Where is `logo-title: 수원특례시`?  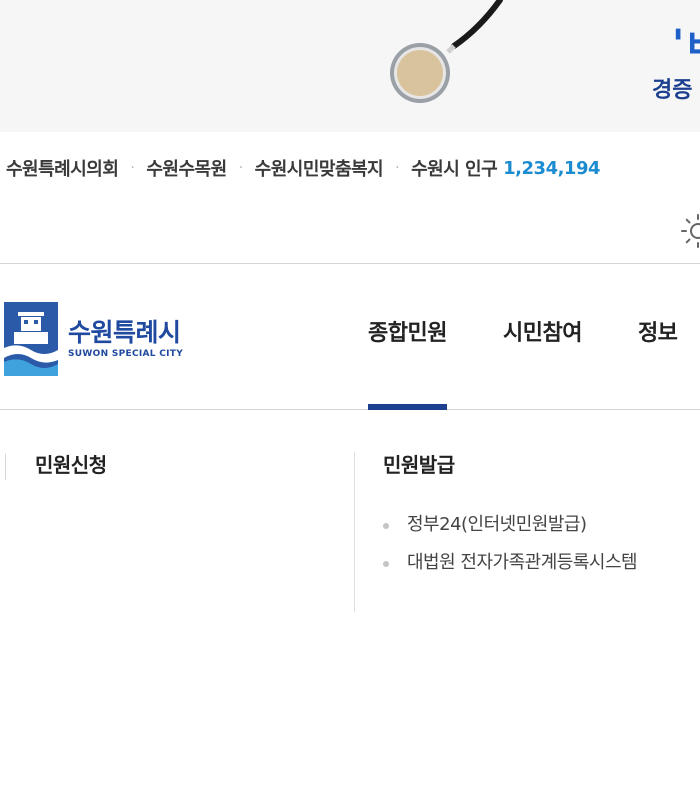 logo-title: 수원특례시 is located at coordinates (124, 332).